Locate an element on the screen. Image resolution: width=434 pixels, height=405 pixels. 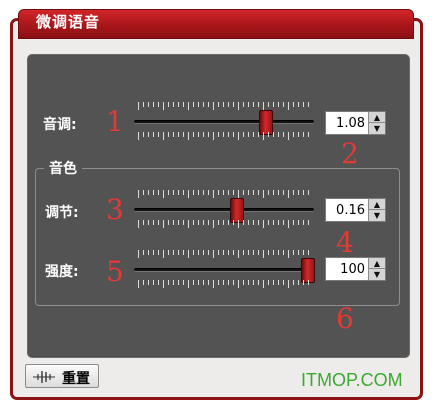
adjust-slider is located at coordinates (224, 210).